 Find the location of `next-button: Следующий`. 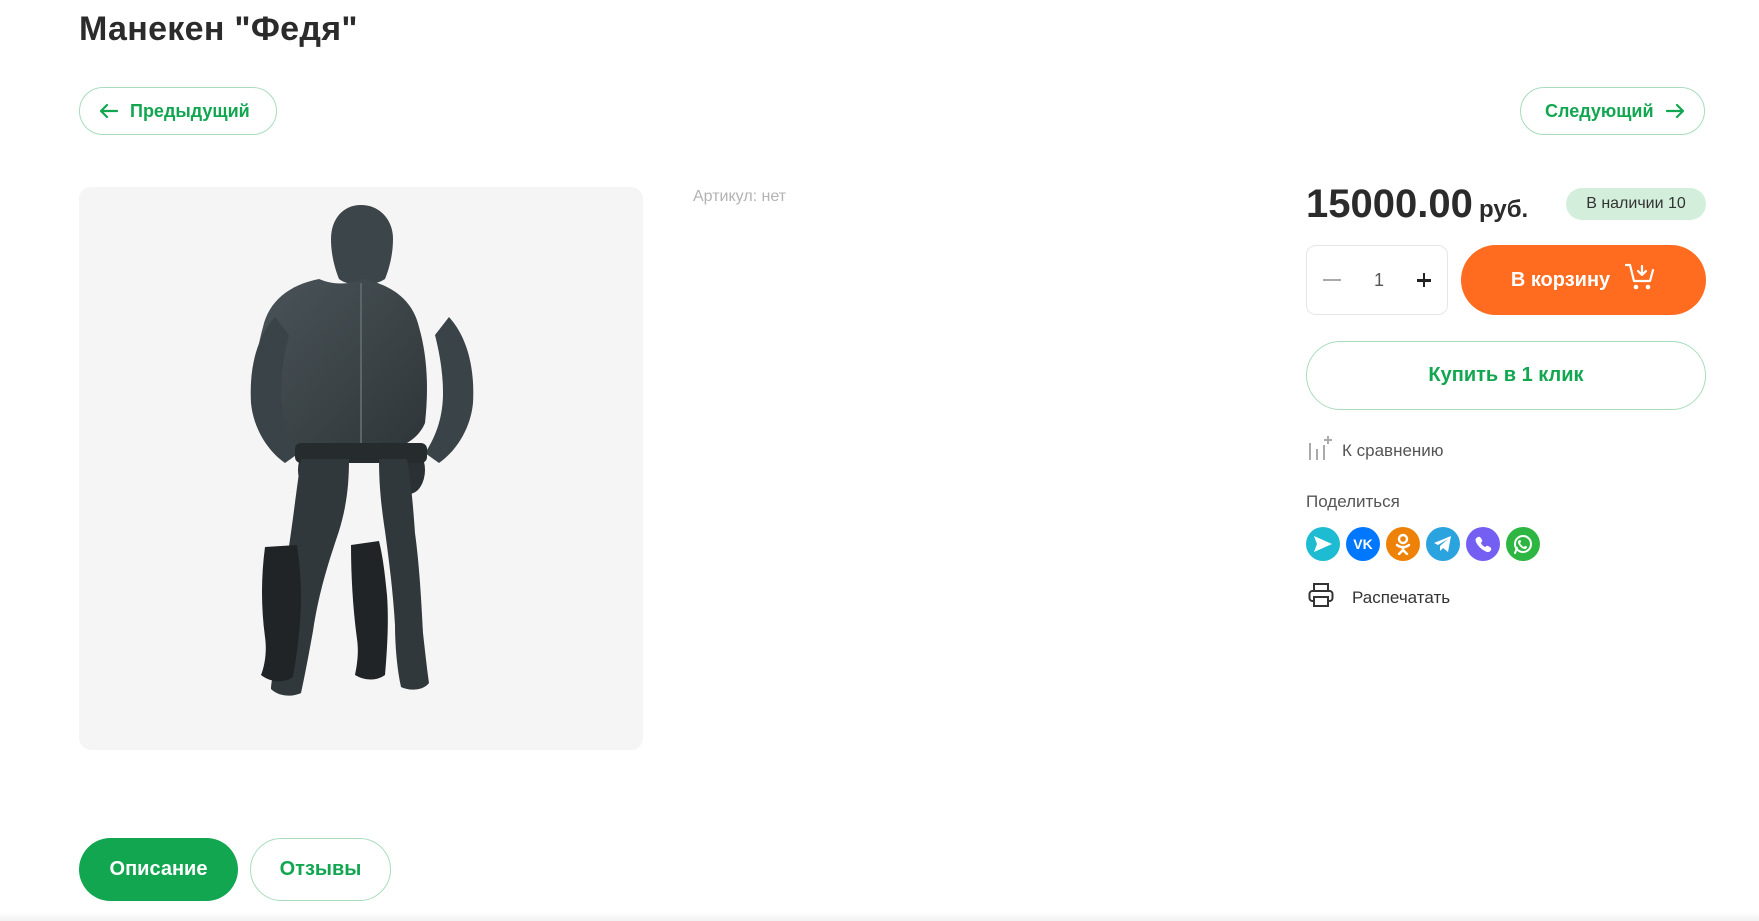

next-button: Следующий is located at coordinates (1612, 111).